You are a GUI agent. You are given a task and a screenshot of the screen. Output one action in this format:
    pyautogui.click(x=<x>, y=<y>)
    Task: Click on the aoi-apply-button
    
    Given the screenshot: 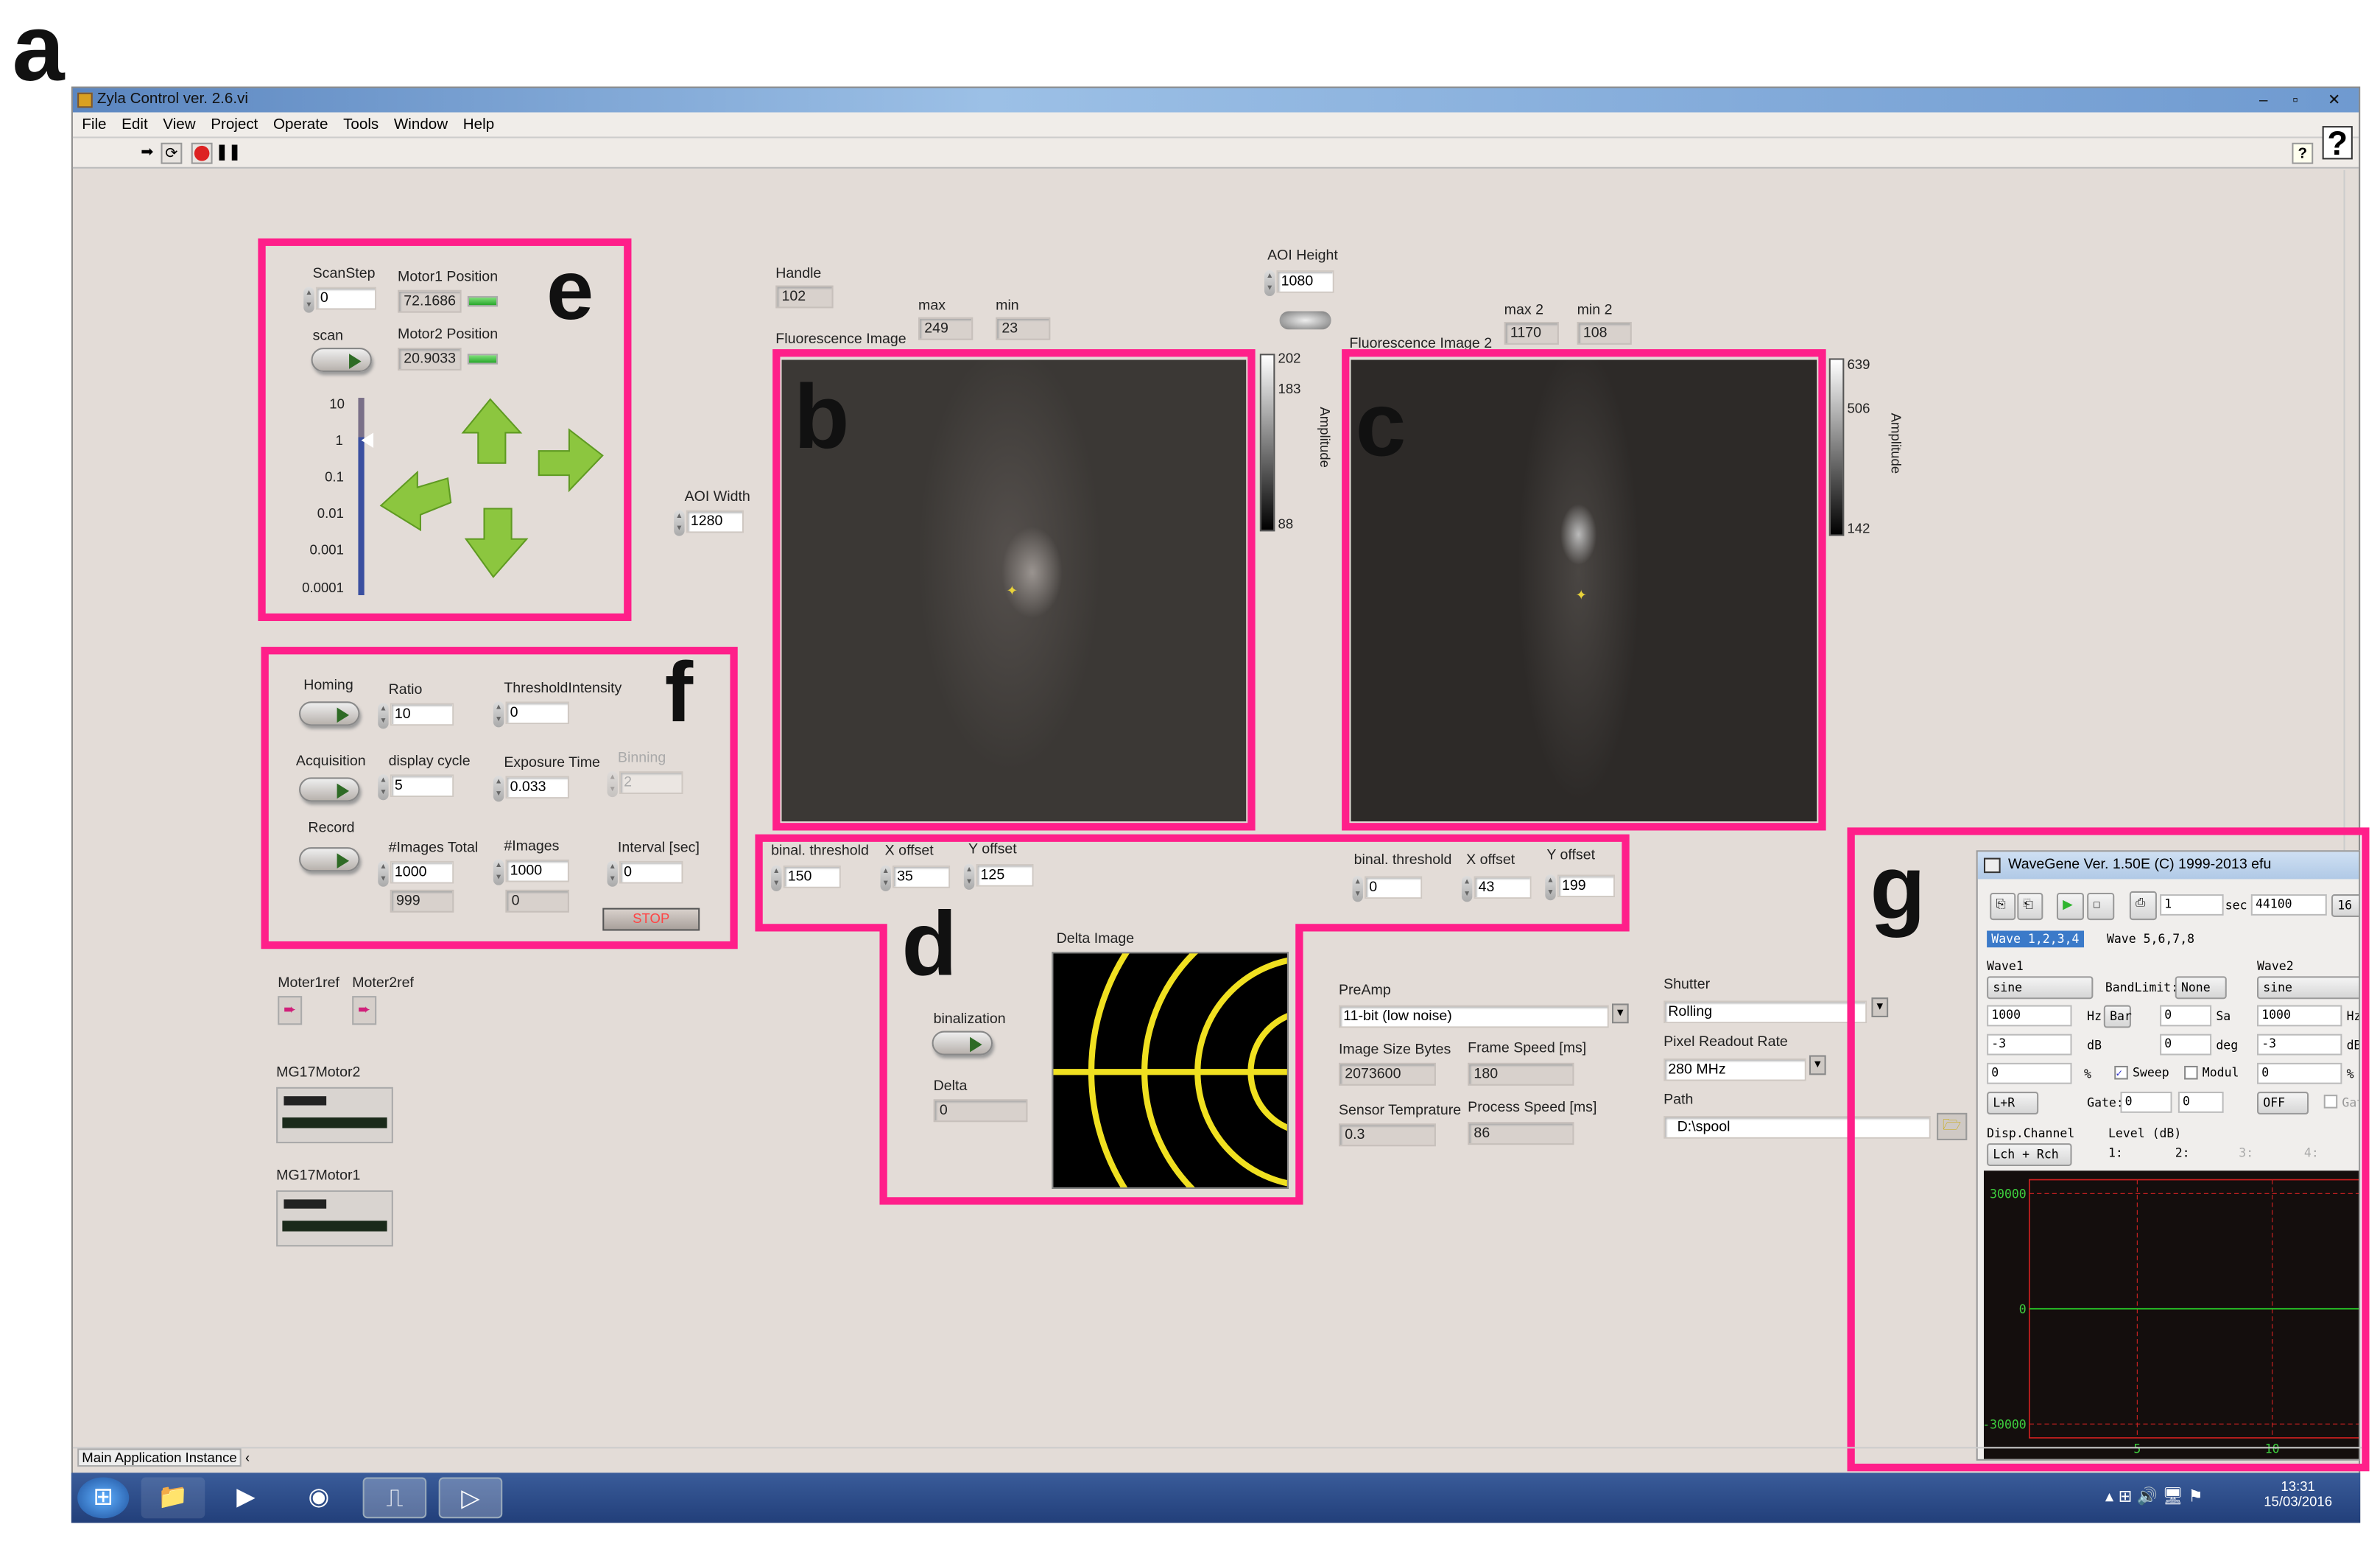 What is the action you would take?
    pyautogui.click(x=1305, y=320)
    